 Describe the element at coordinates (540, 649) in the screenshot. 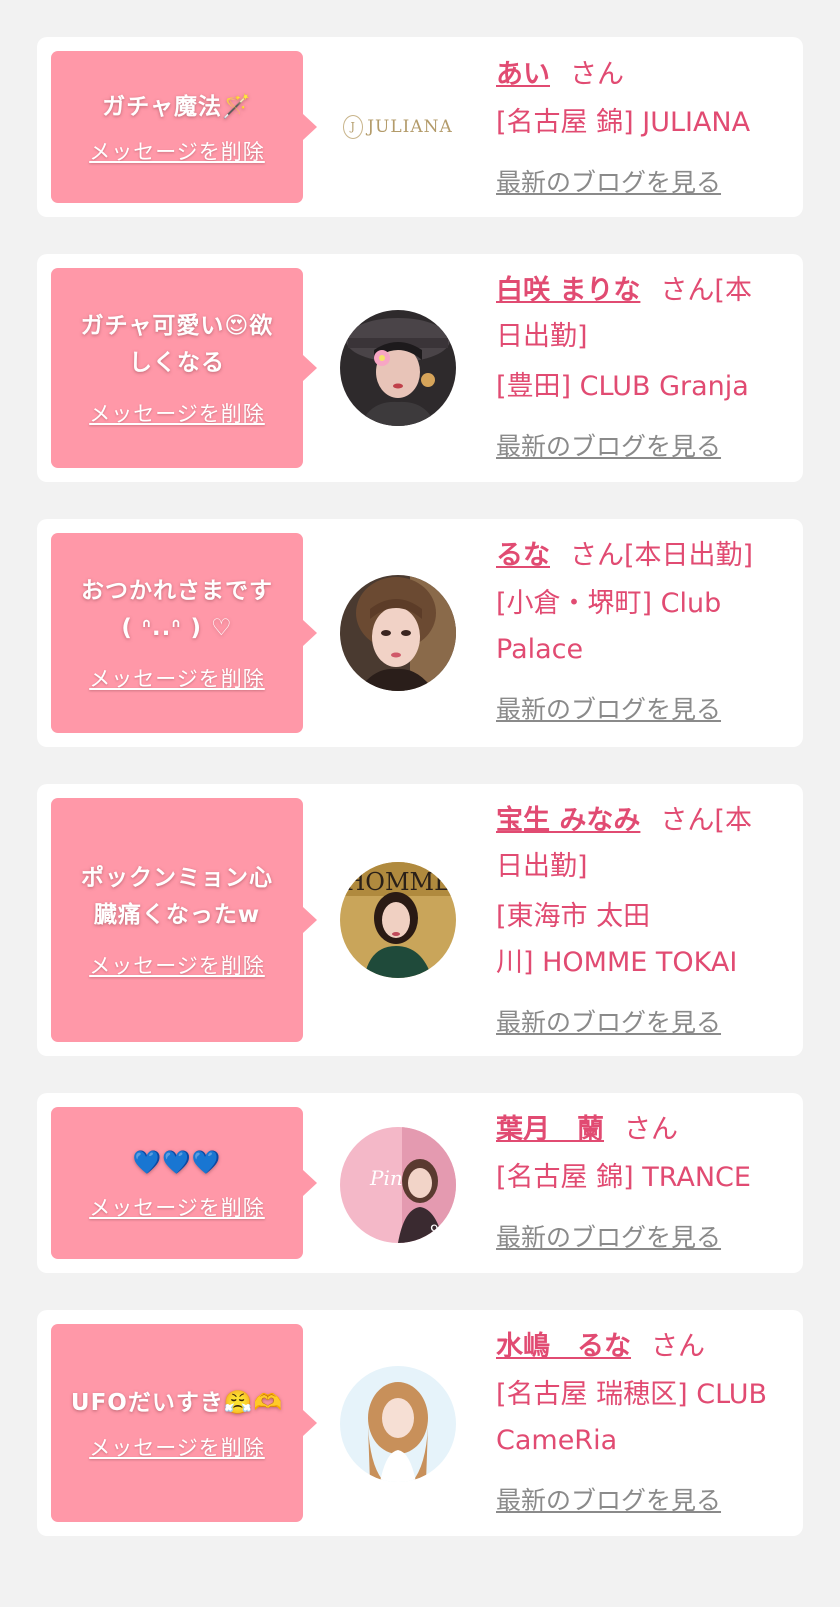

I see `shop-name-cont: Palace` at that location.